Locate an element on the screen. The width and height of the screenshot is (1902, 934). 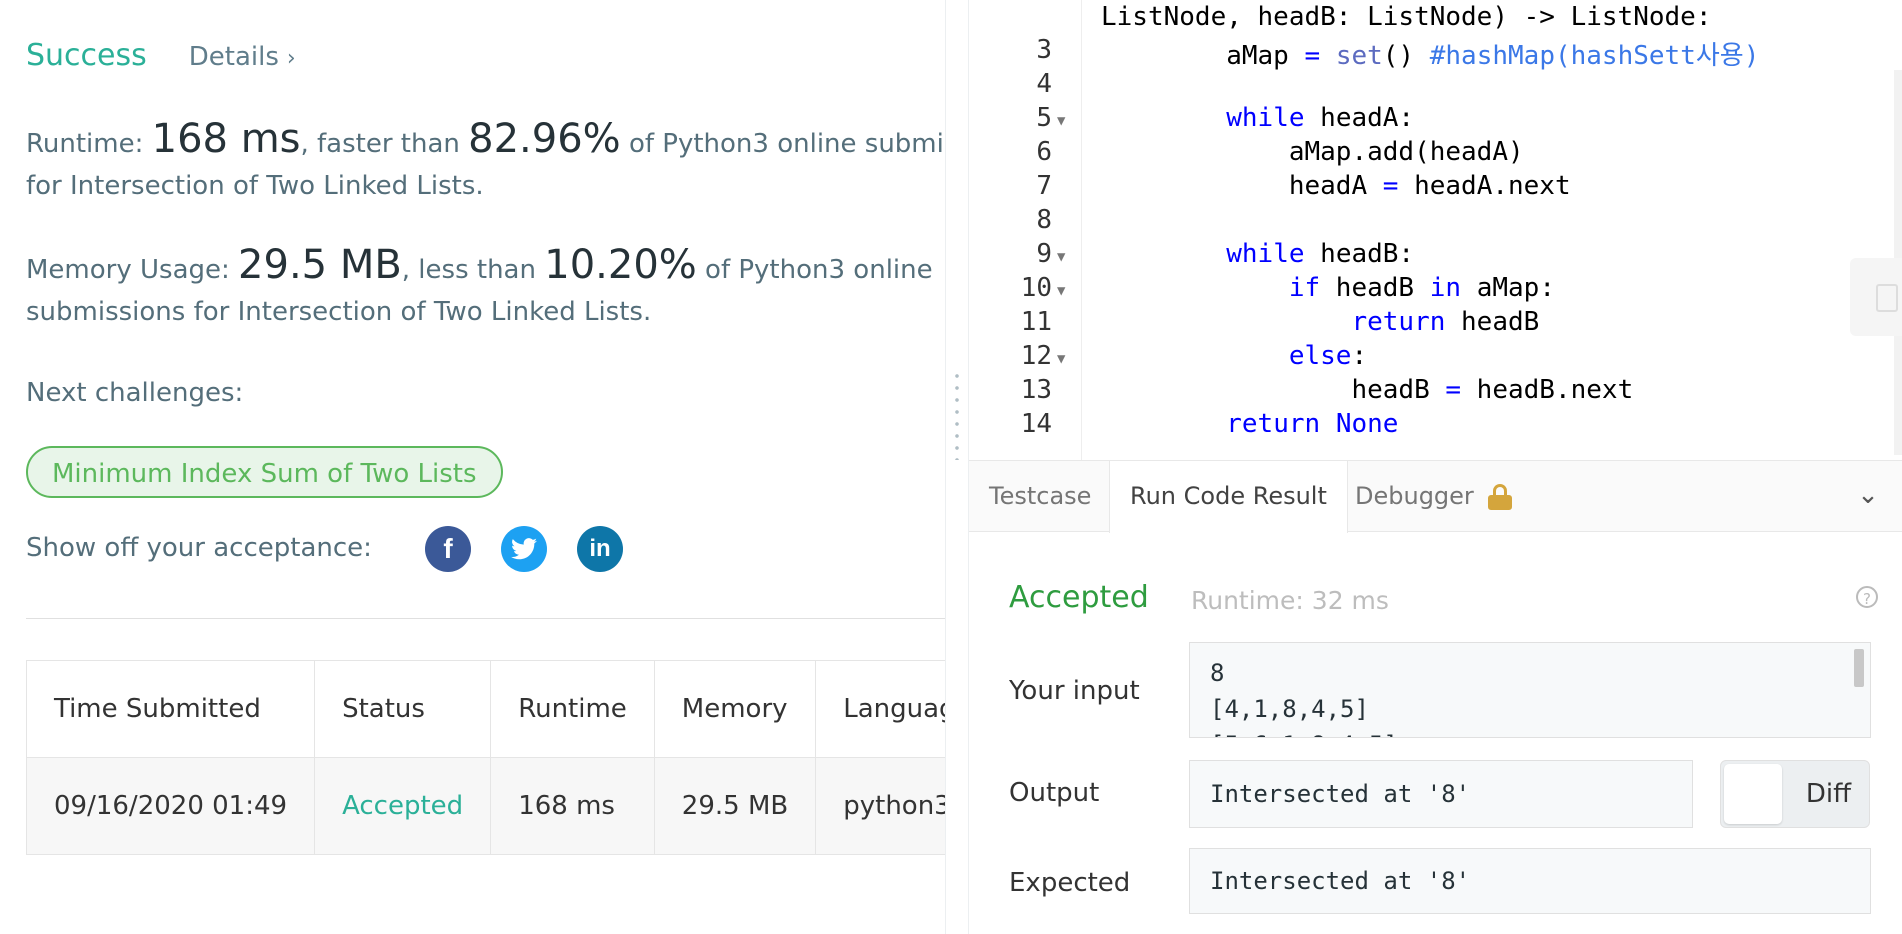
output-label: Output is located at coordinates (1054, 793).